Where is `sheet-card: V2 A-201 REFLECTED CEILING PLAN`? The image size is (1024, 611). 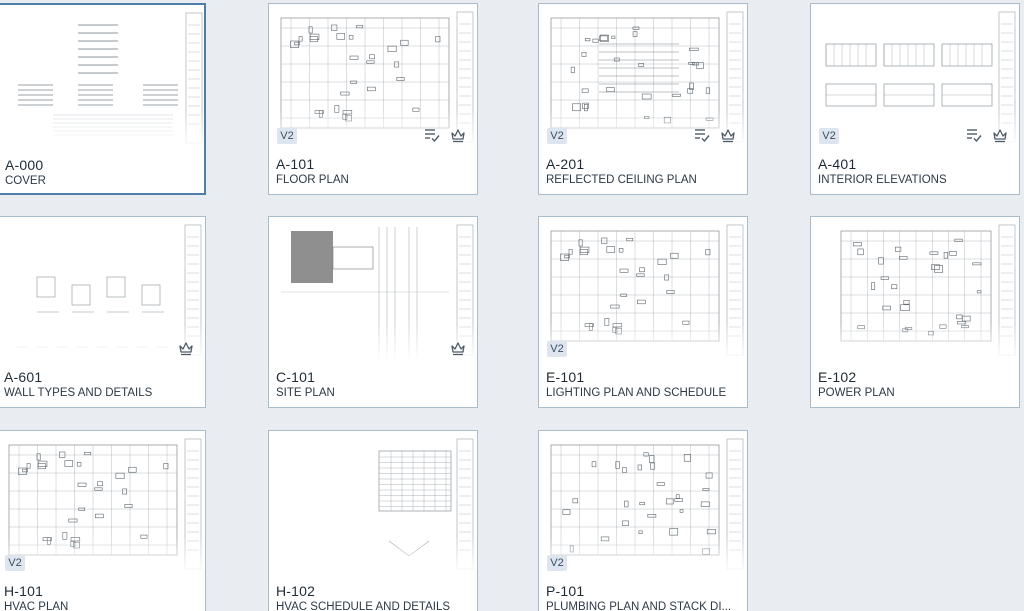 sheet-card: V2 A-201 REFLECTED CEILING PLAN is located at coordinates (643, 99).